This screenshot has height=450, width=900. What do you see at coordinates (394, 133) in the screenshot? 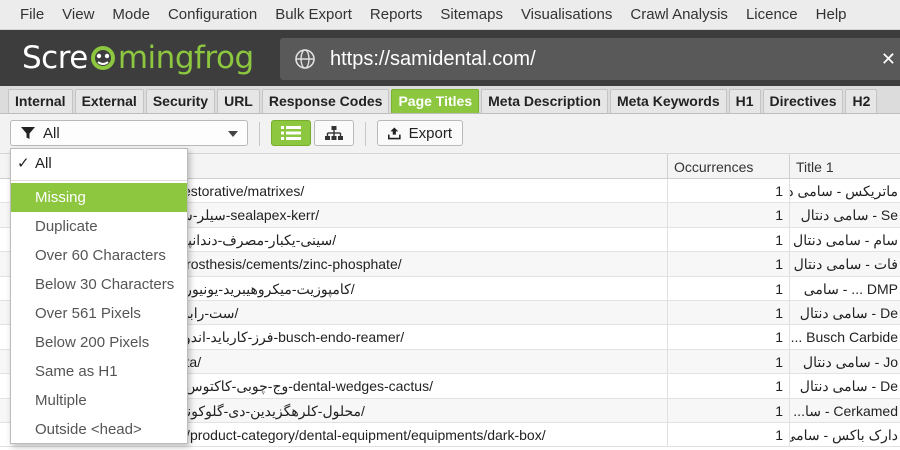
I see `export-upload-icon` at bounding box center [394, 133].